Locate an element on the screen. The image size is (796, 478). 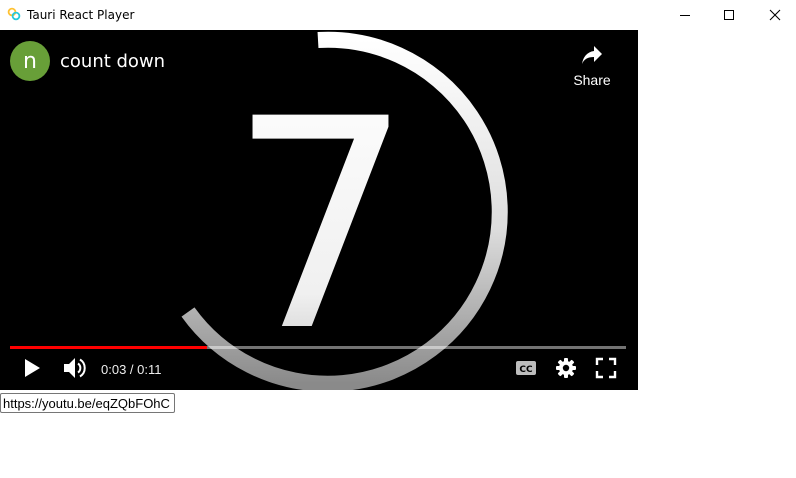
volume-button is located at coordinates (75, 370).